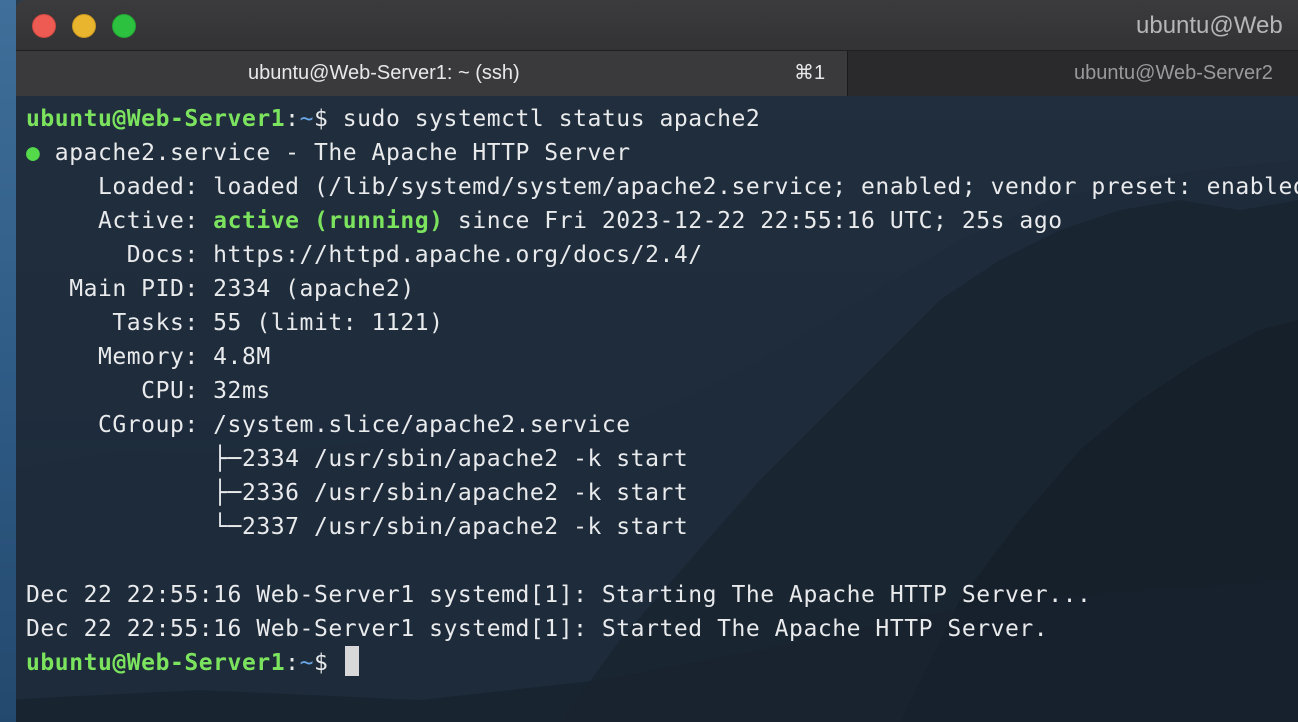 This screenshot has height=722, width=1298. I want to click on main-pid-line: Main PID: 2334 (apache2), so click(220, 289).